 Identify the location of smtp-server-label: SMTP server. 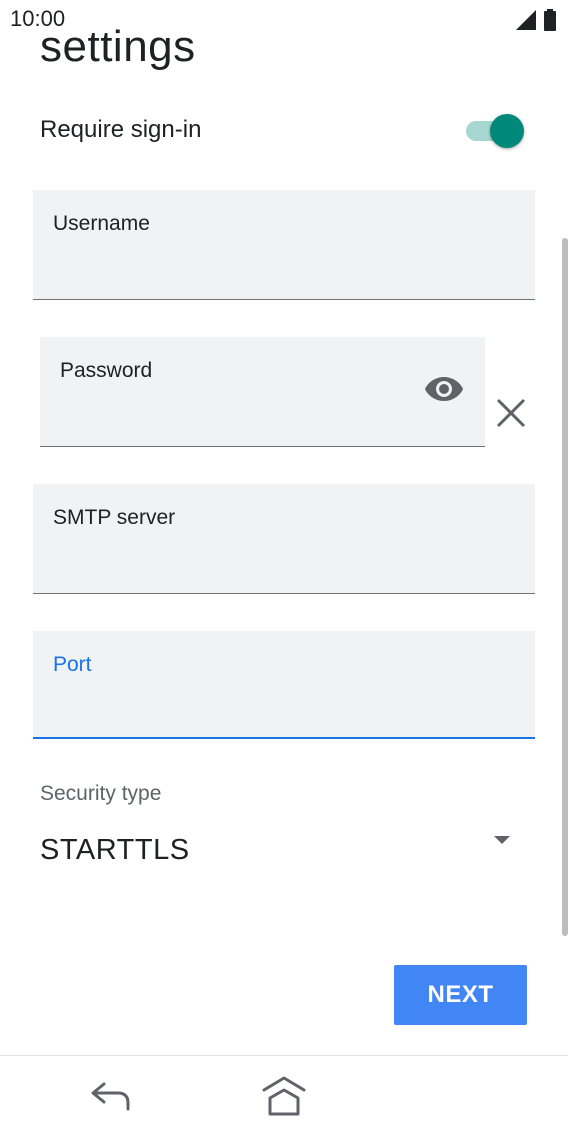
(114, 517).